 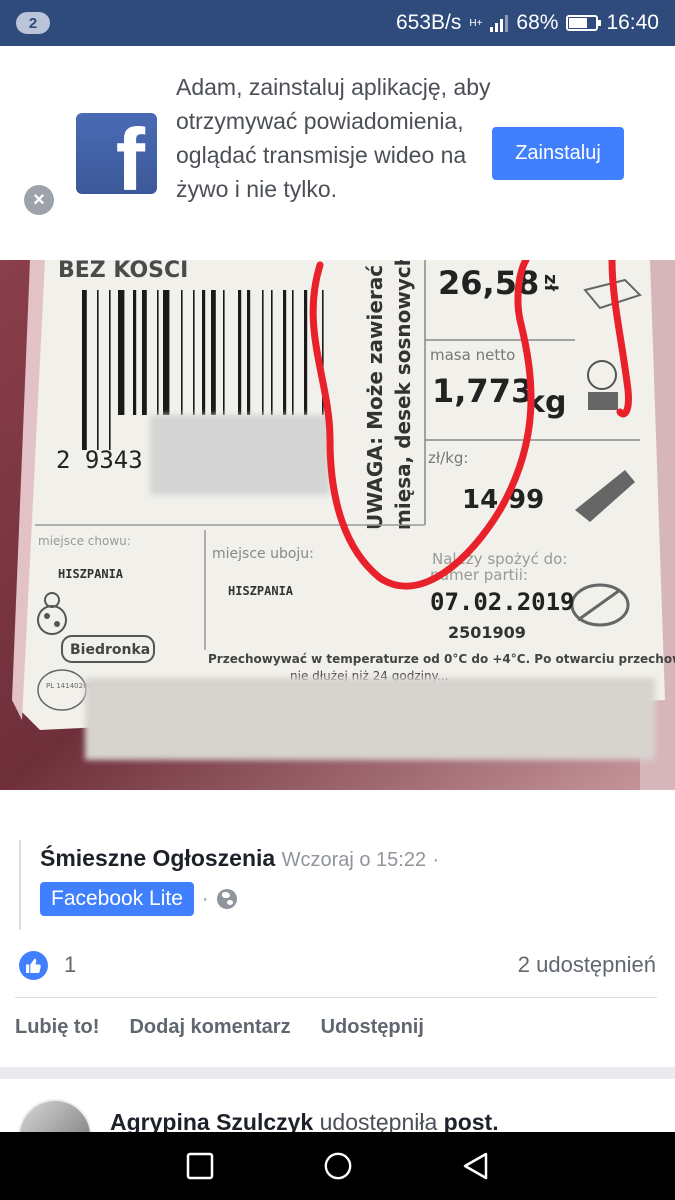 What do you see at coordinates (57, 1027) in the screenshot?
I see `like-button: Lubię to!` at bounding box center [57, 1027].